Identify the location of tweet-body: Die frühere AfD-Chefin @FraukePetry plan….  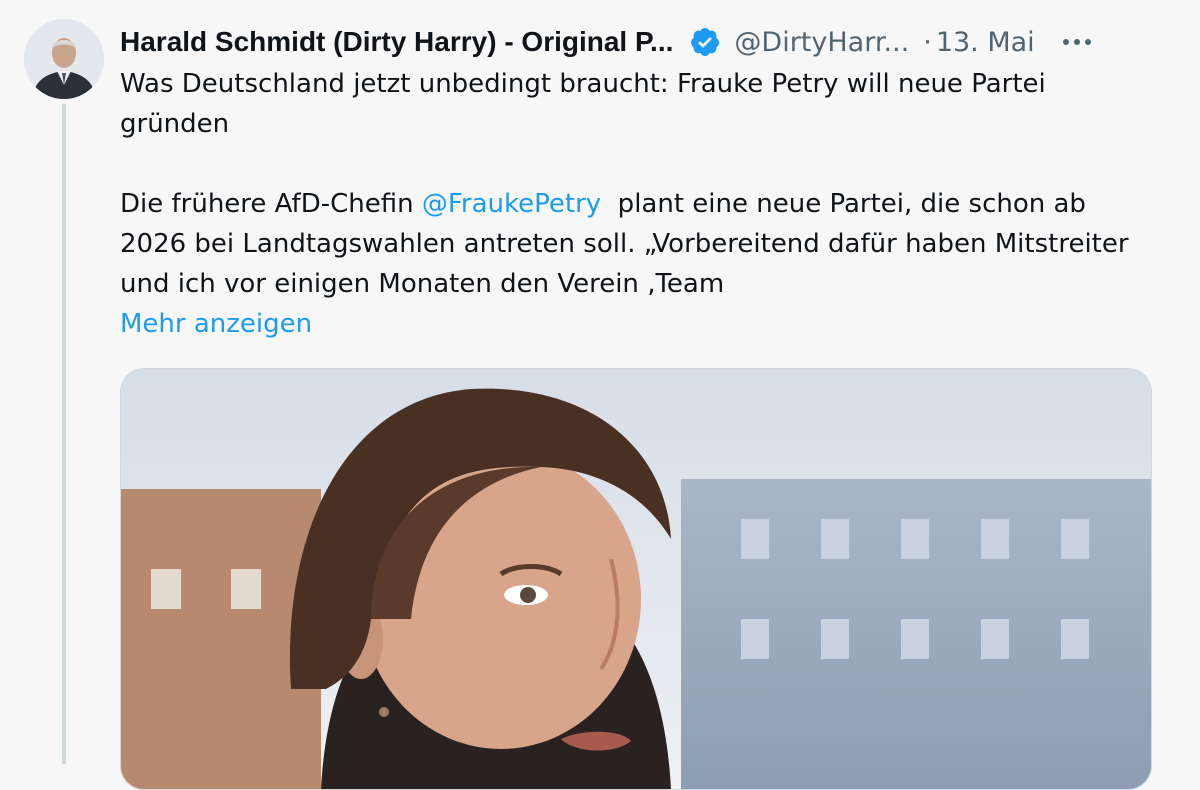
(640, 244).